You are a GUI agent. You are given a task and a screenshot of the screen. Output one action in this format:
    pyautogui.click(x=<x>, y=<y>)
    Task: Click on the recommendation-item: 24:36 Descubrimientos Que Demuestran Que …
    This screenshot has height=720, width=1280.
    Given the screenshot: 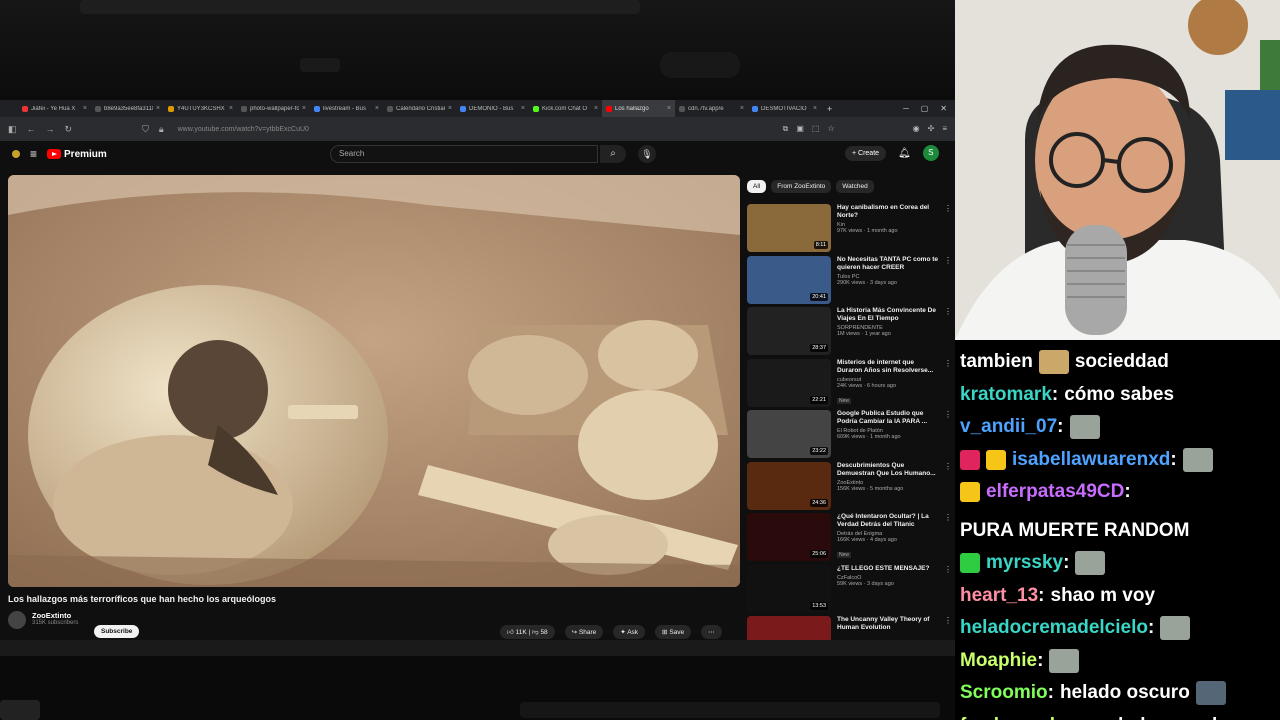 What is the action you would take?
    pyautogui.click(x=849, y=485)
    